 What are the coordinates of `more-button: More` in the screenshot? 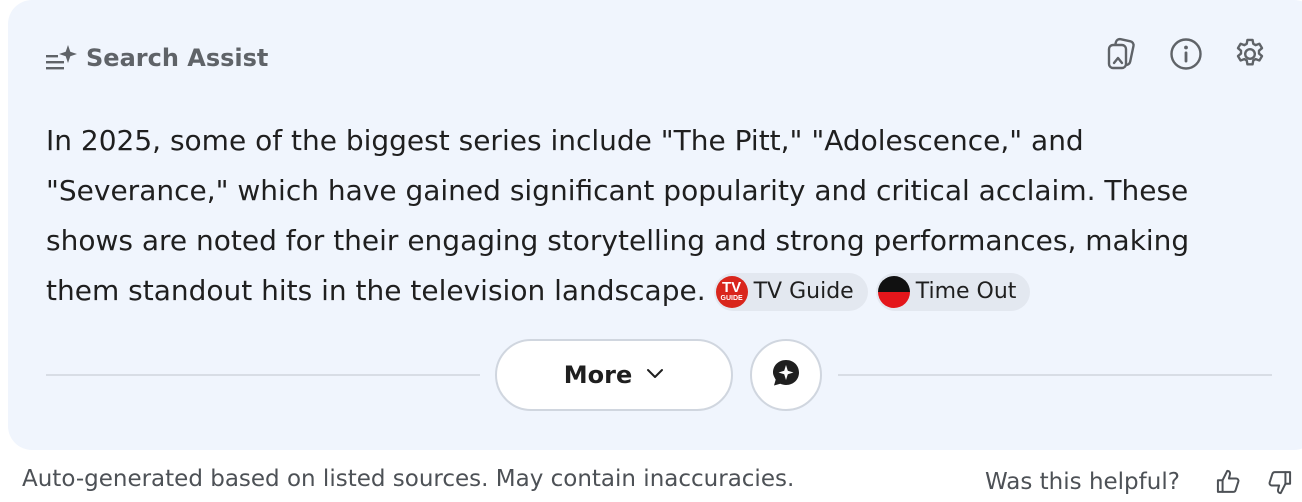 It's located at (614, 375).